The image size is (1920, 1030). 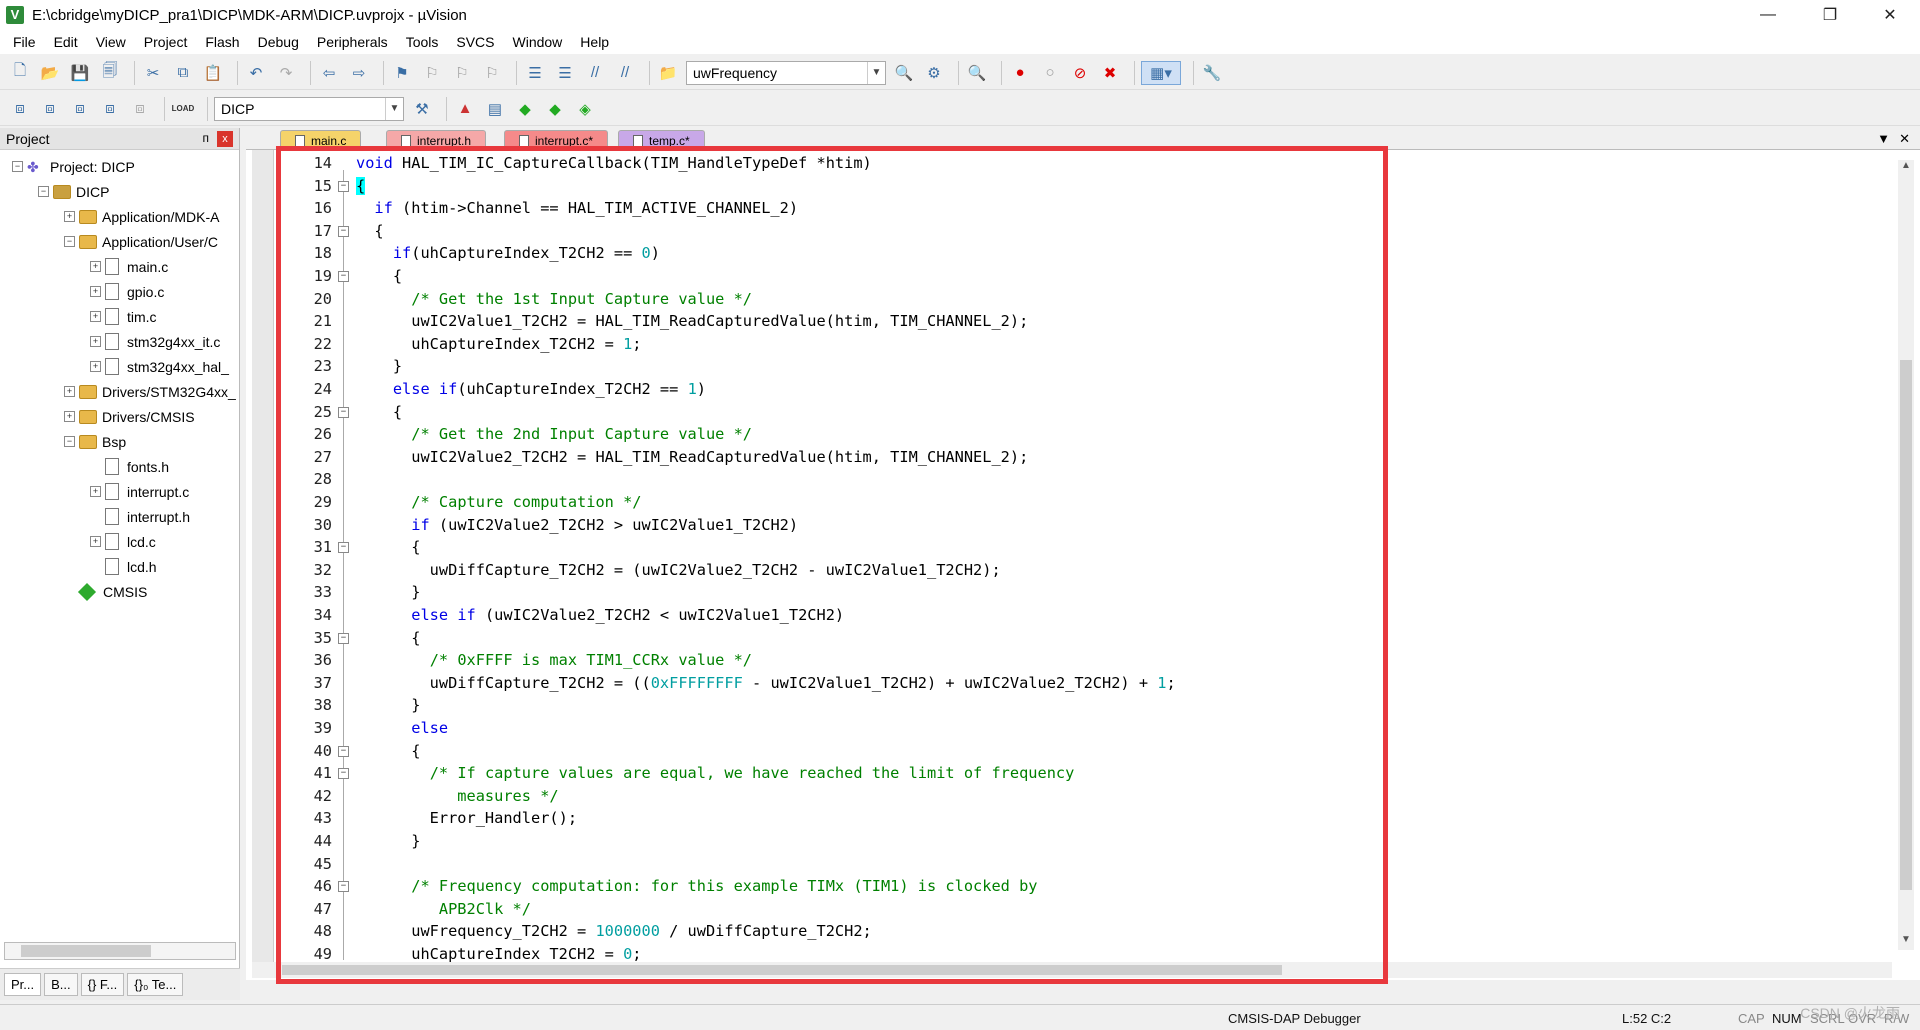 I want to click on undo-icon: ↶, so click(x=256, y=73).